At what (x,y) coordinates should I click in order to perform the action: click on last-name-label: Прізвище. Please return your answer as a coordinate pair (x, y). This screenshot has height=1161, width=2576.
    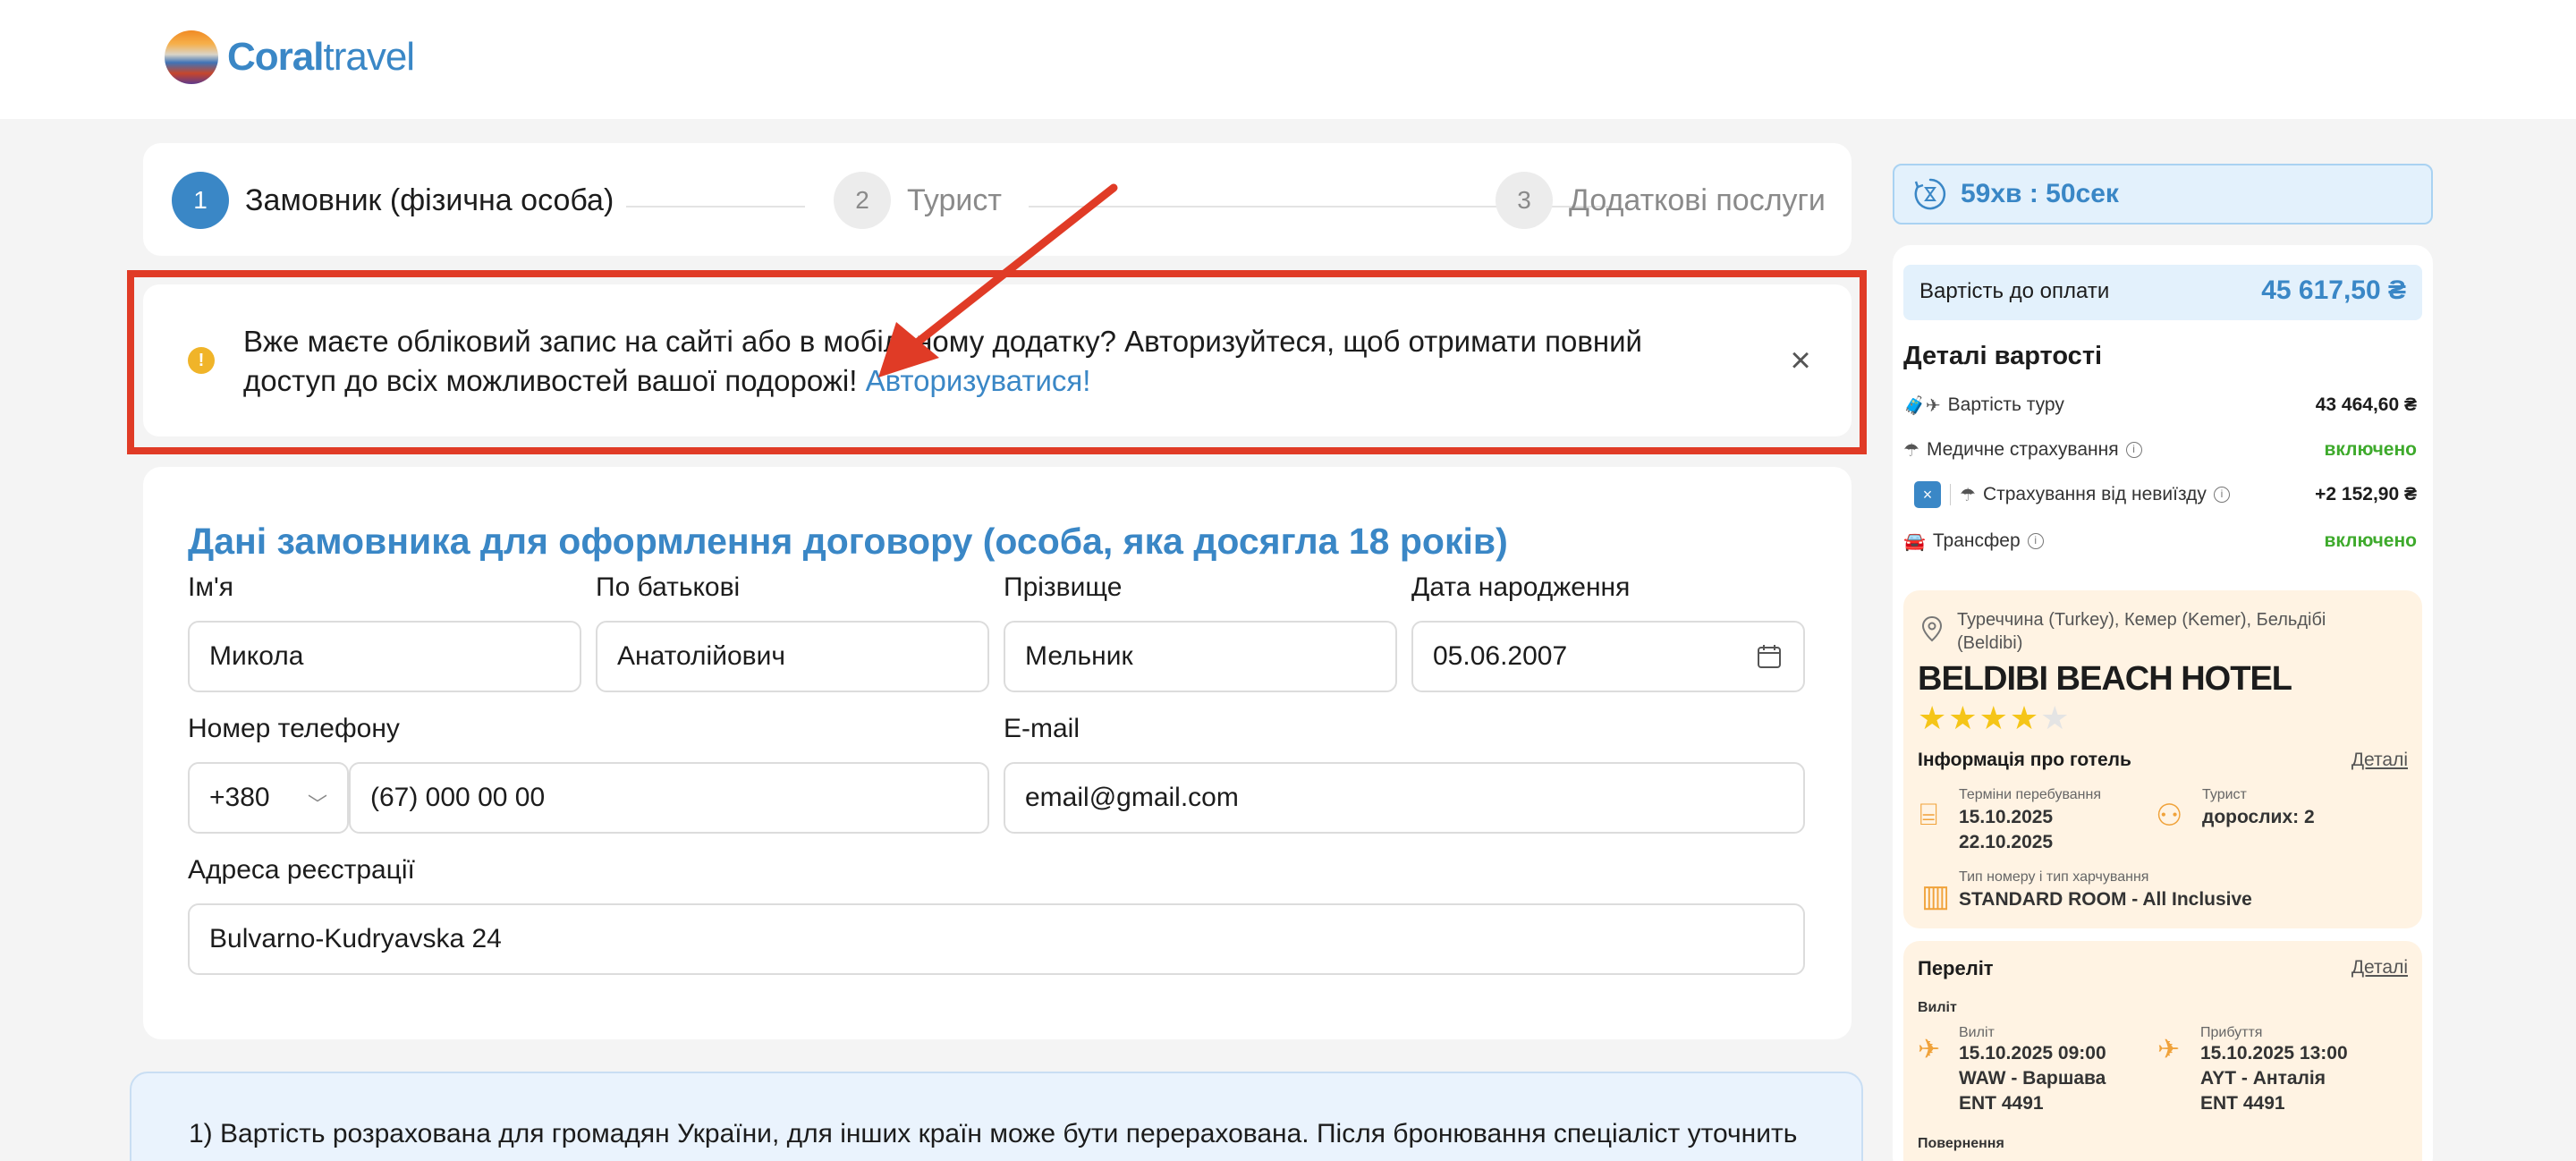
    Looking at the image, I should click on (1063, 587).